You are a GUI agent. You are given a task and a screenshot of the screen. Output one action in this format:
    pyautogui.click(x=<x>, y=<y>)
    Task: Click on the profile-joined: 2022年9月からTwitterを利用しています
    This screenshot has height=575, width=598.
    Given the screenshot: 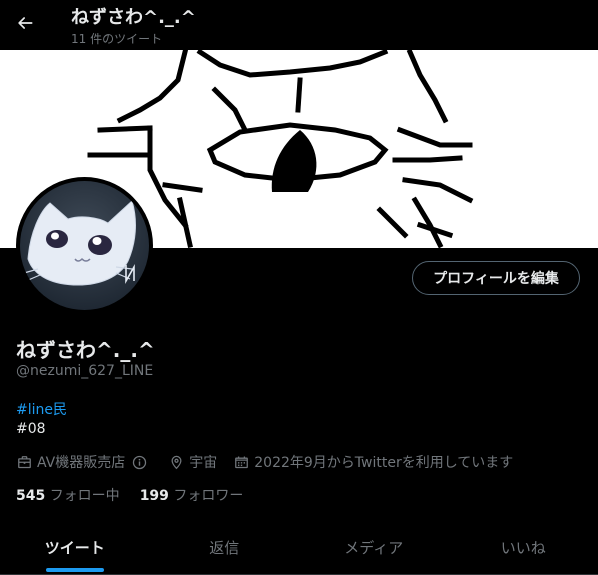 What is the action you would take?
    pyautogui.click(x=373, y=462)
    